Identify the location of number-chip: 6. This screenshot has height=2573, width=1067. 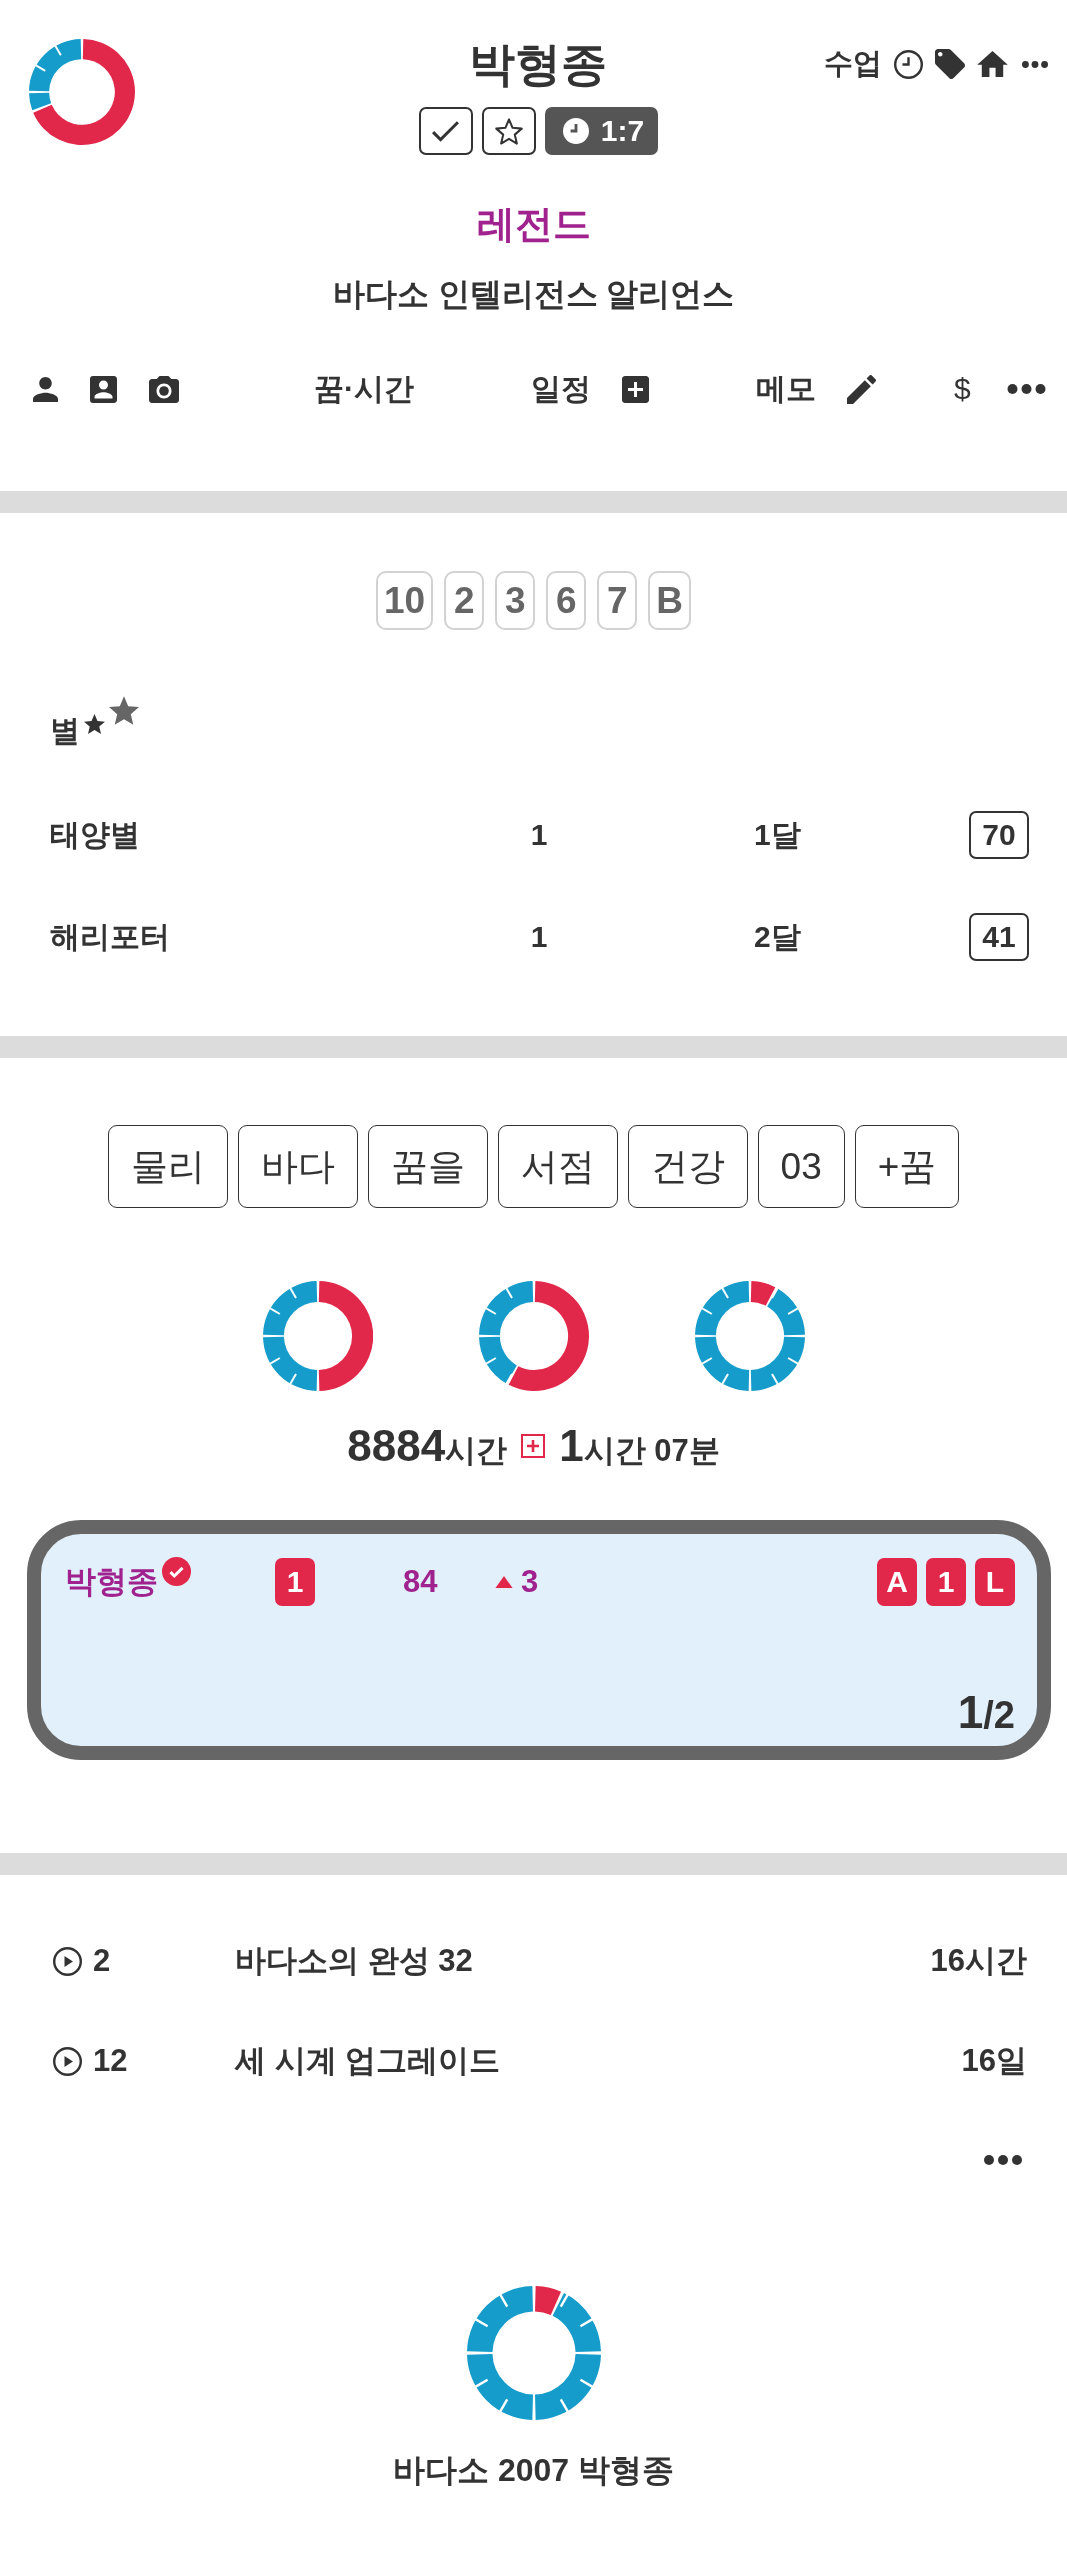
(566, 600).